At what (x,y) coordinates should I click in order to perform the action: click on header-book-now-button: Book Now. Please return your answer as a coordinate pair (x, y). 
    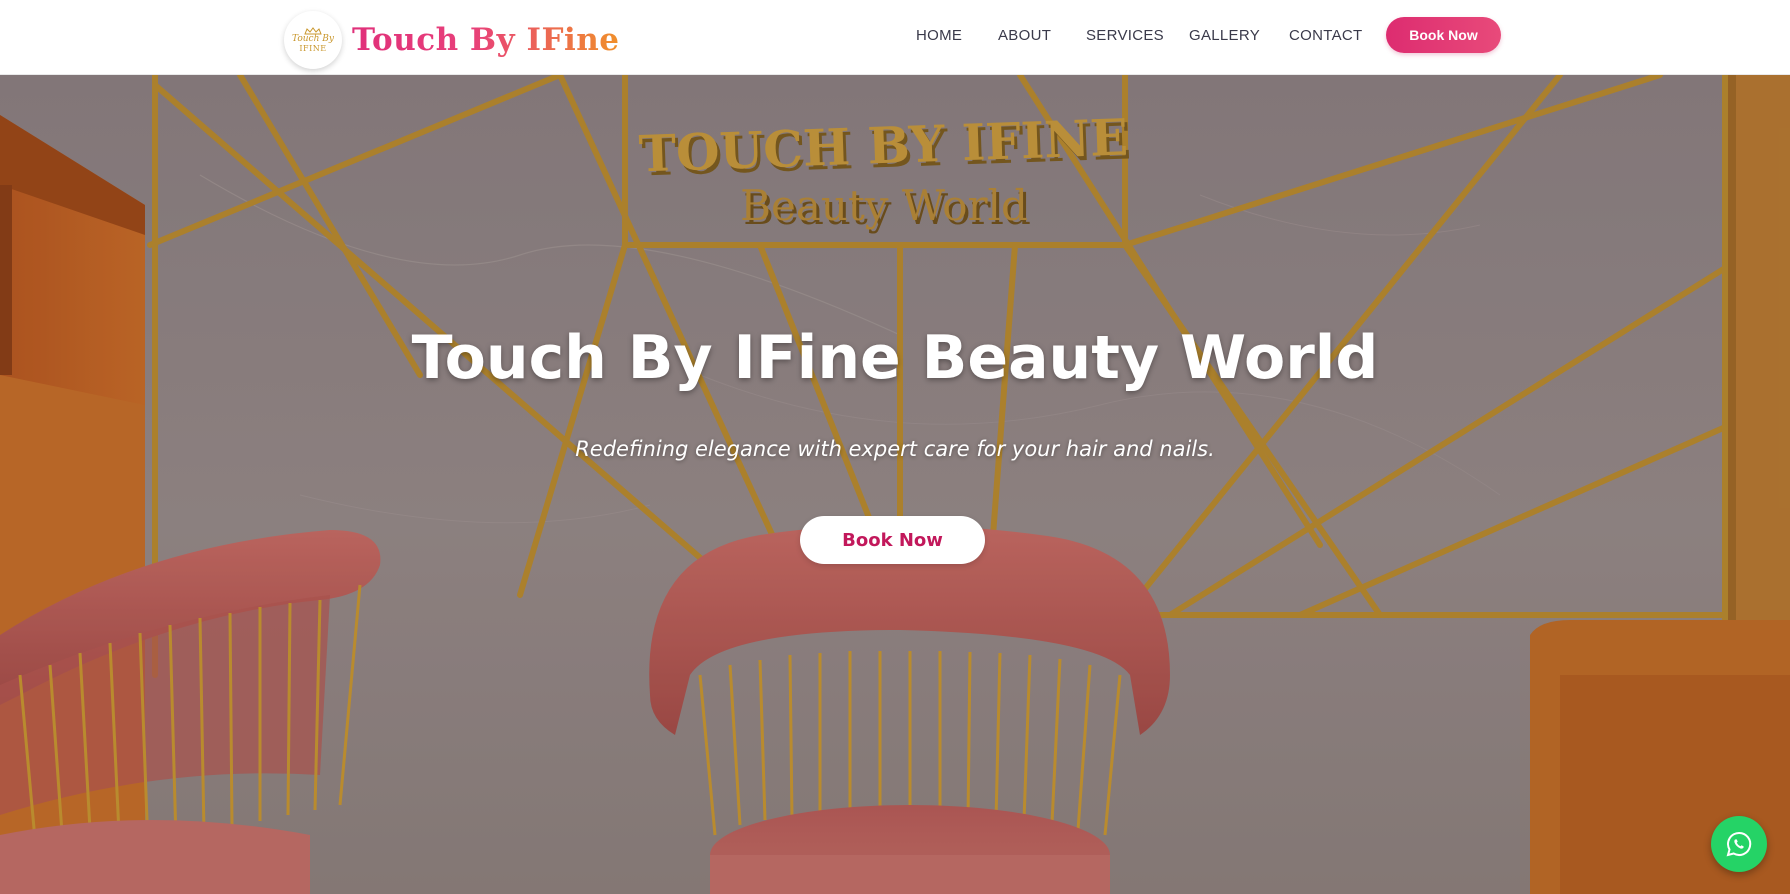
    Looking at the image, I should click on (1443, 35).